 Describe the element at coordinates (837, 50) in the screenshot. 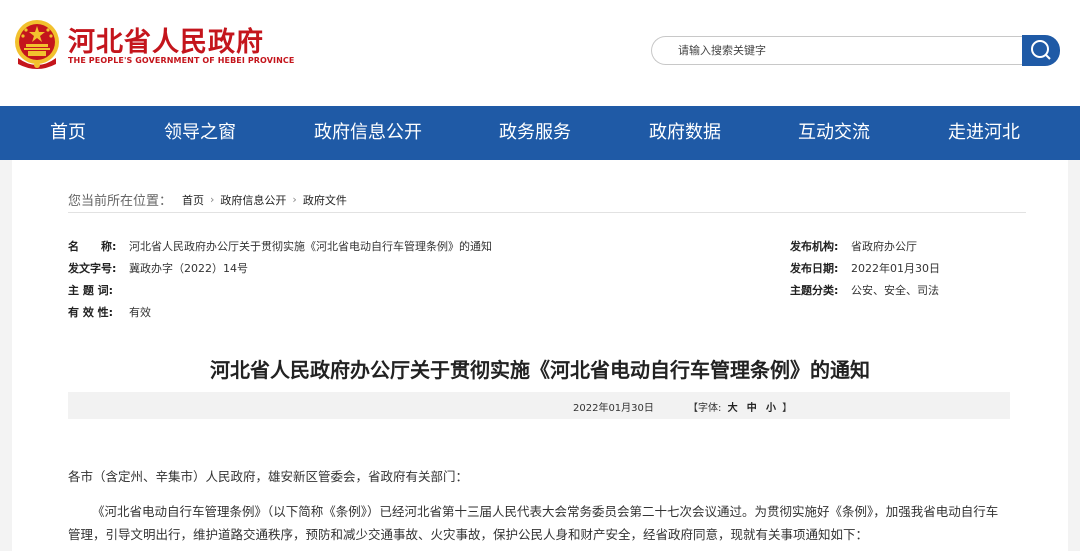

I see `search-input` at that location.